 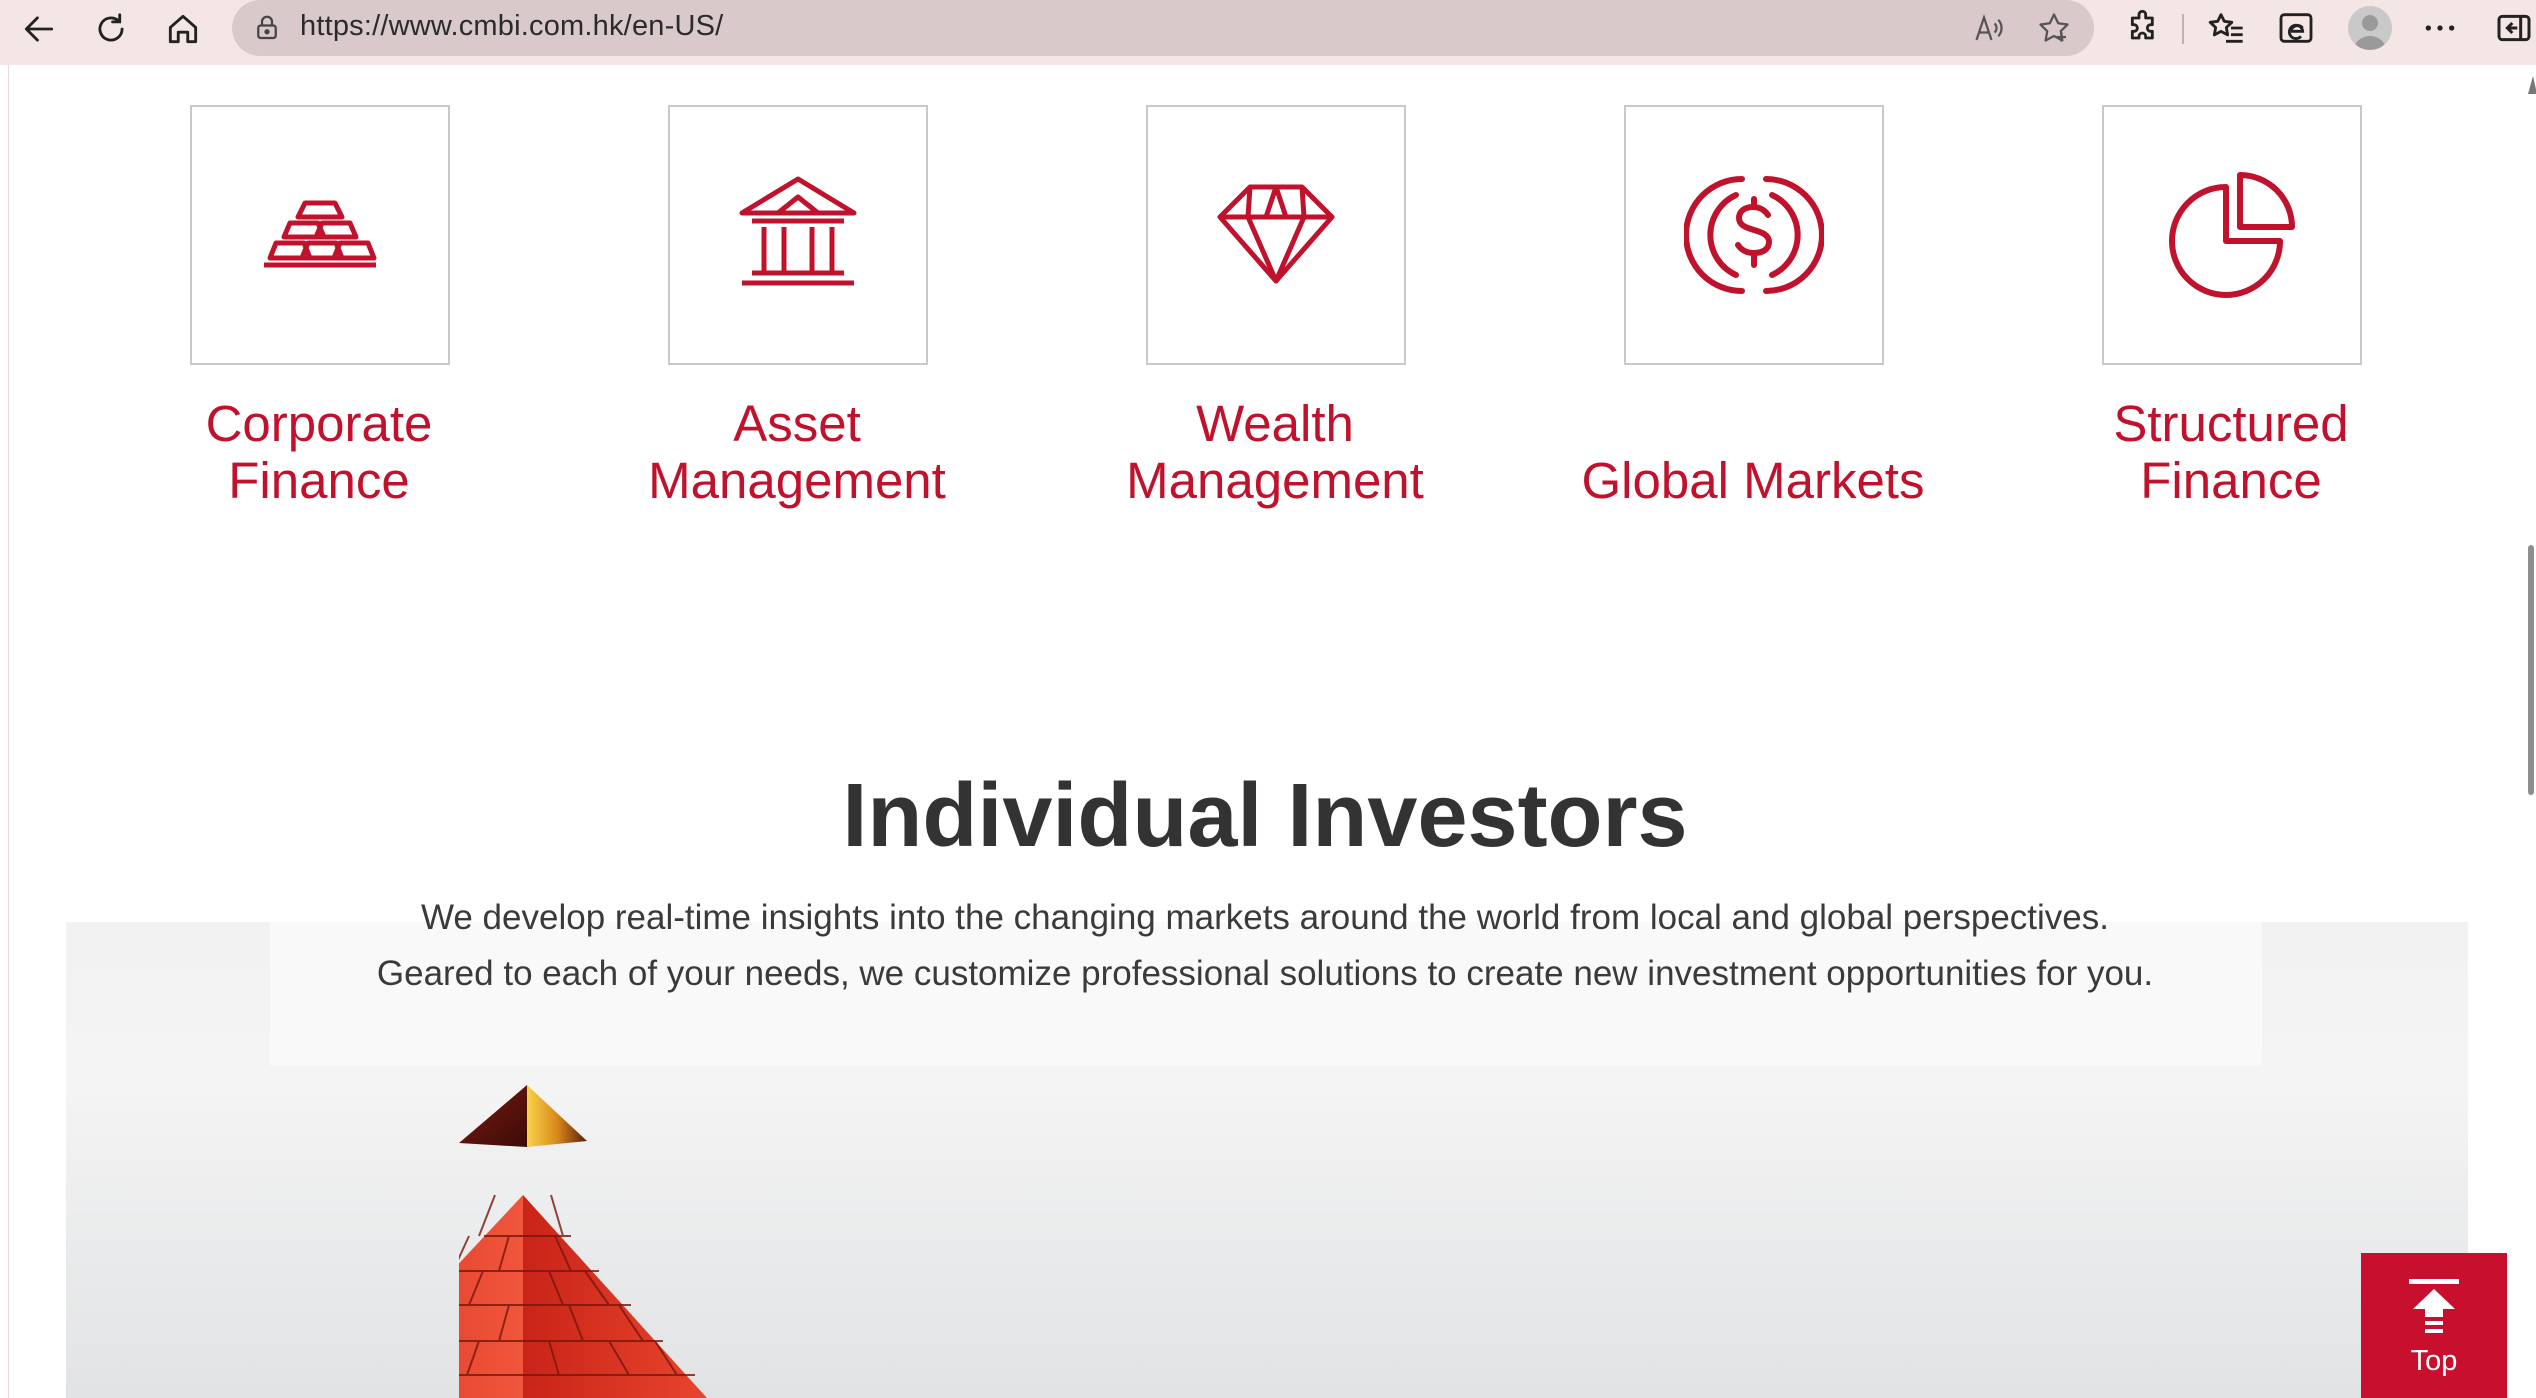 I want to click on gold-bars-icon, so click(x=320, y=234).